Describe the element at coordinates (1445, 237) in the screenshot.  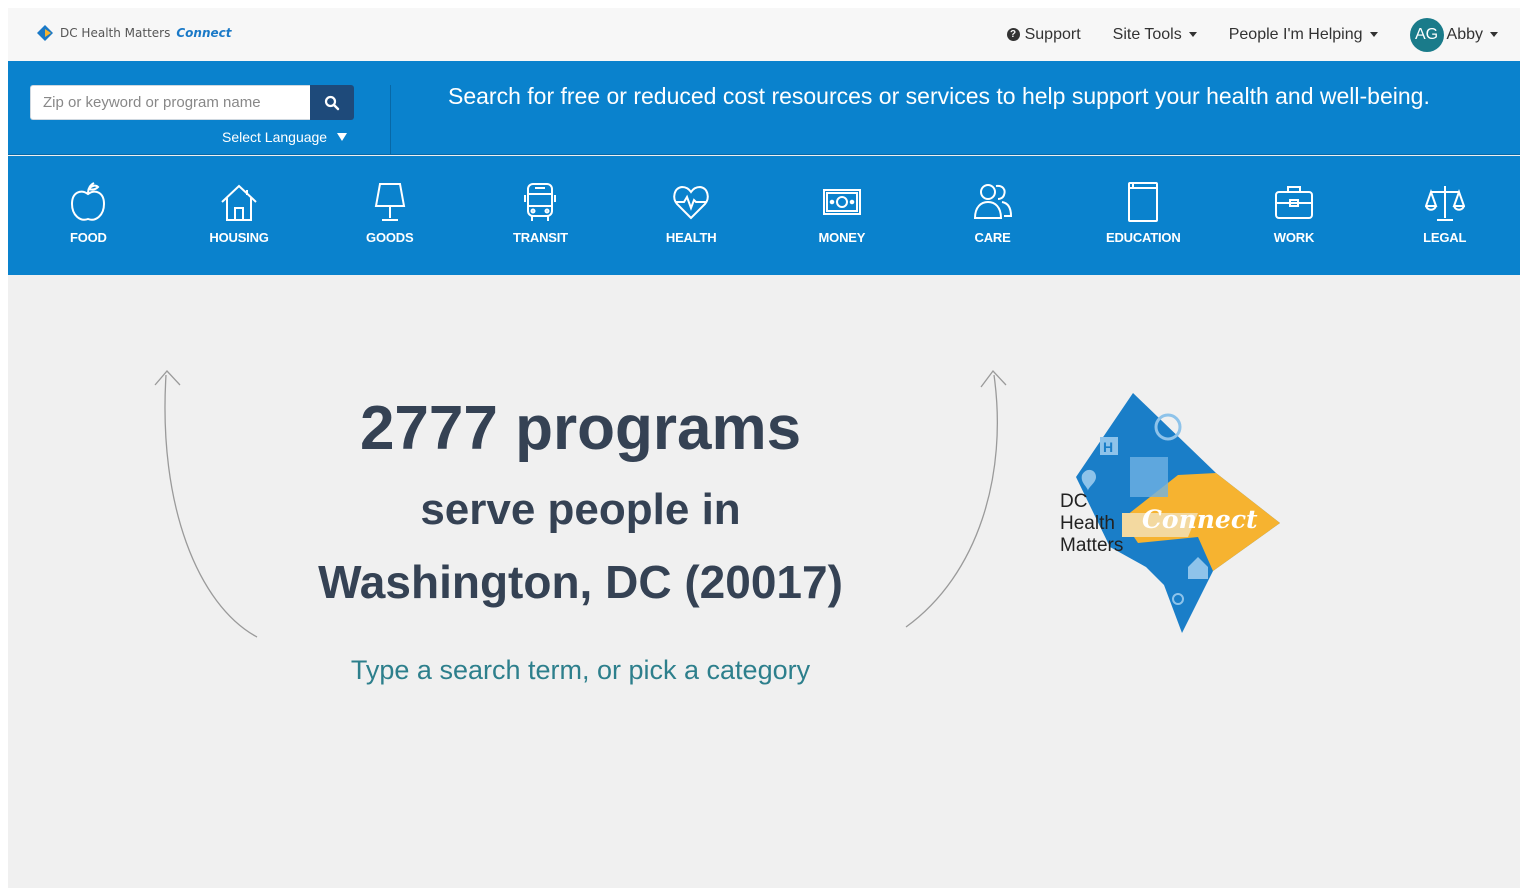
I see `category-label: LEGAL` at that location.